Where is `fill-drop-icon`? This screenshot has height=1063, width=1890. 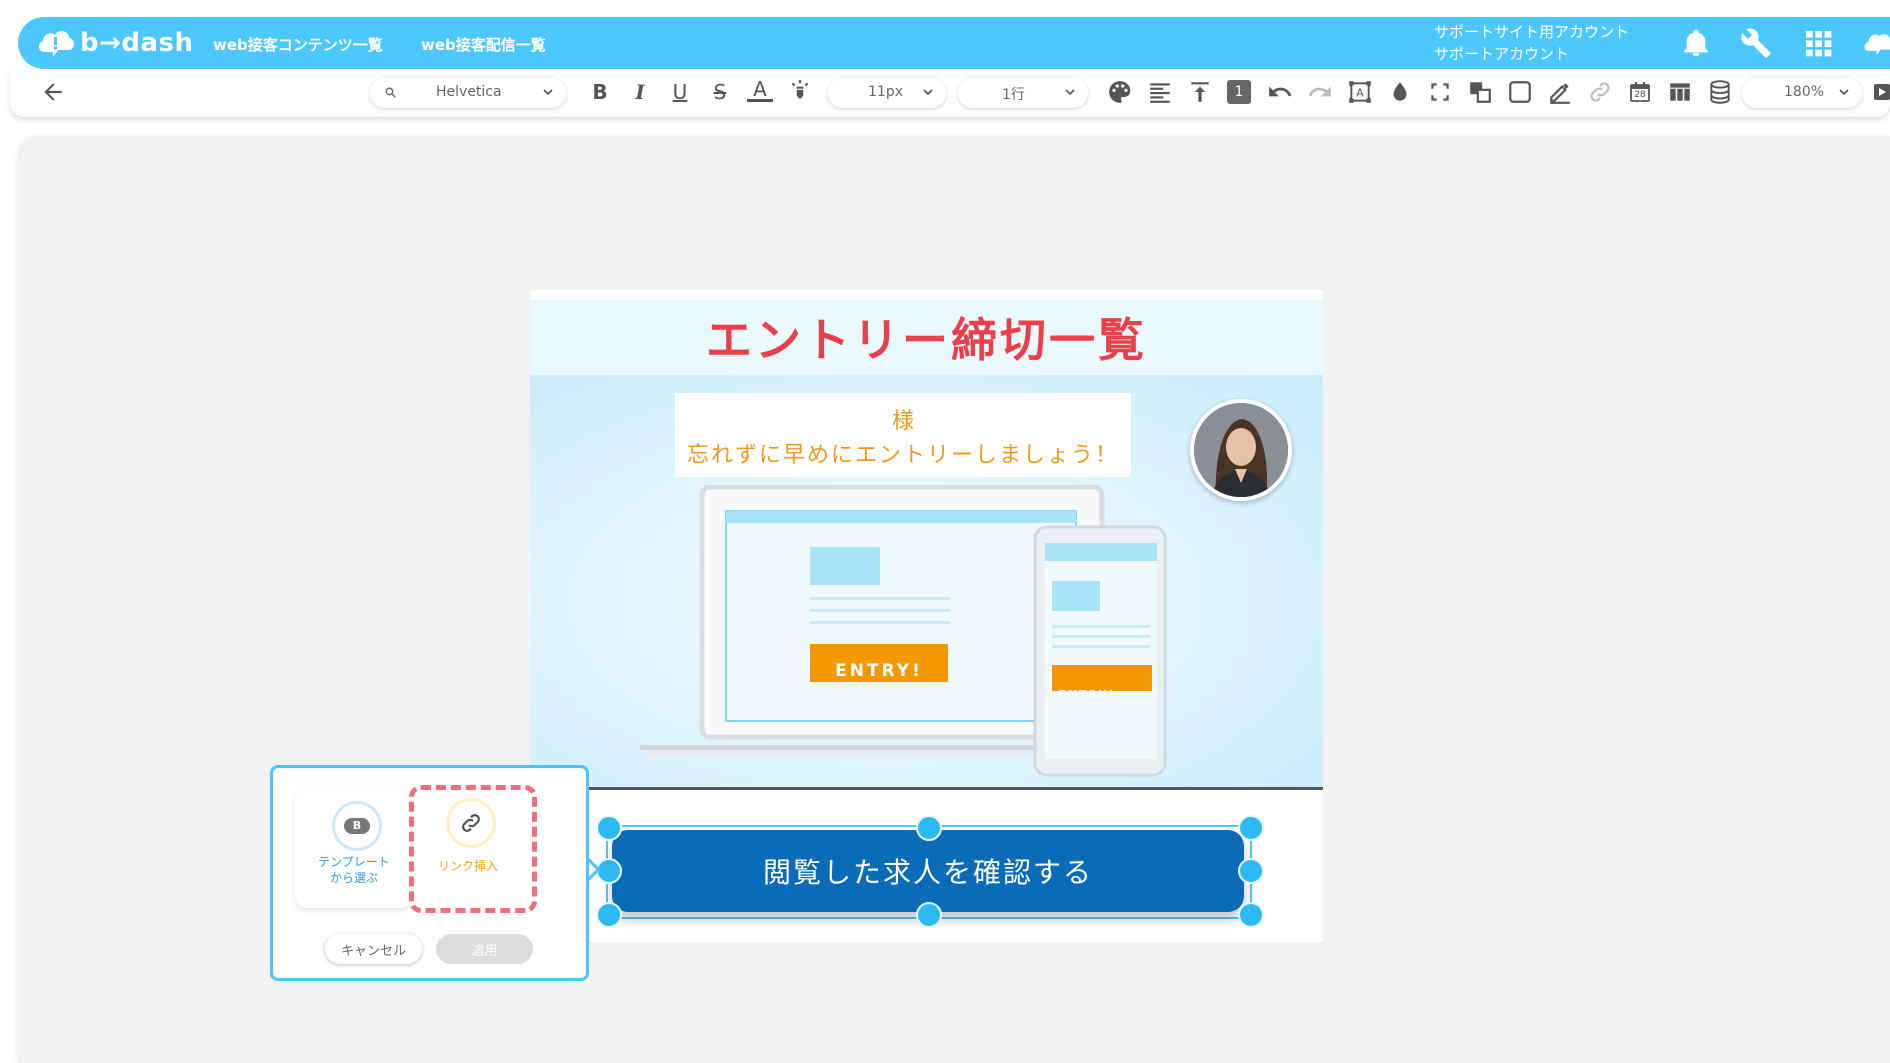
fill-drop-icon is located at coordinates (1400, 92).